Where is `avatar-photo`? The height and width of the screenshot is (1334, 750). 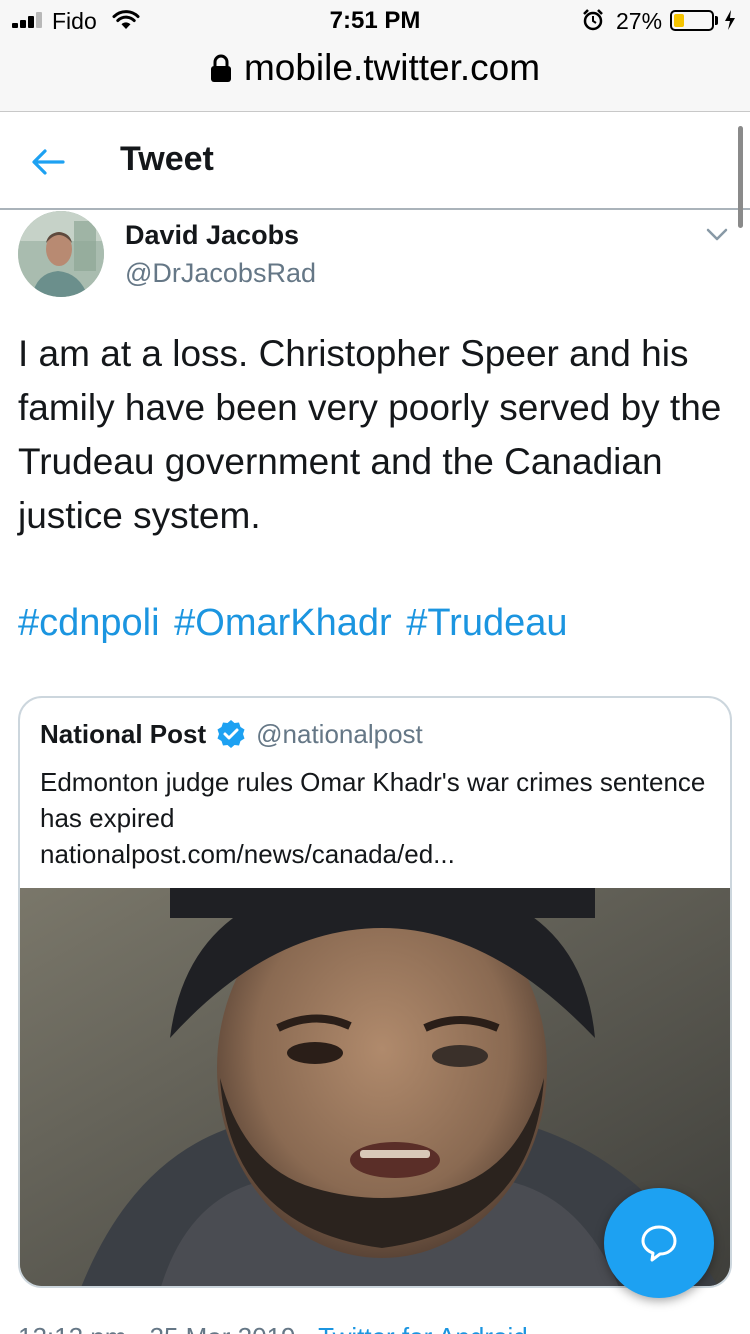 avatar-photo is located at coordinates (61, 254).